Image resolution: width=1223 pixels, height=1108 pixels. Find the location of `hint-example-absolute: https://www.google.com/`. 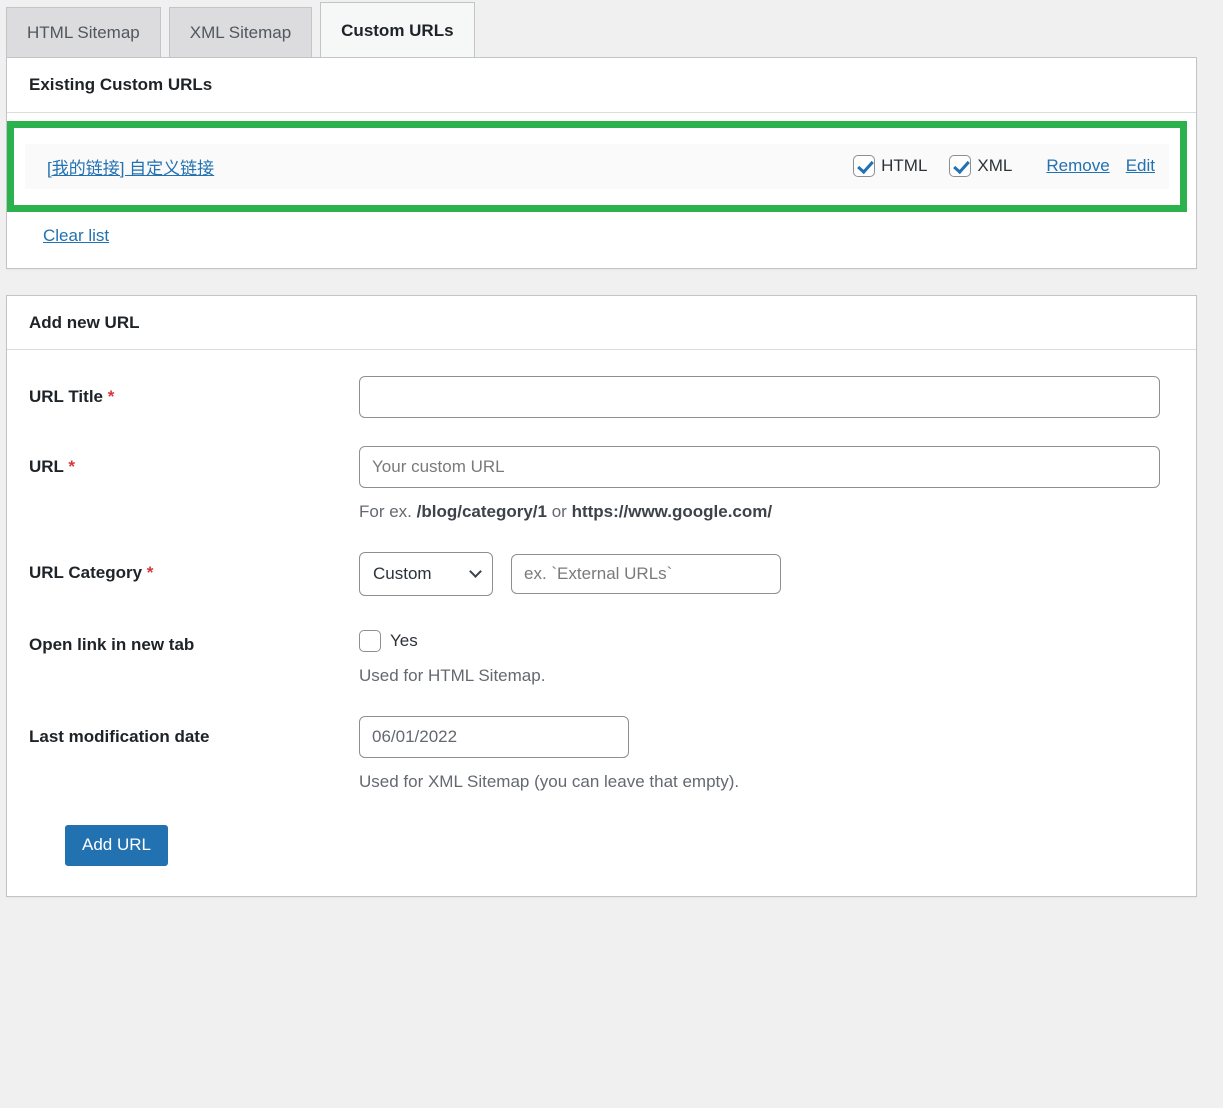

hint-example-absolute: https://www.google.com/ is located at coordinates (672, 511).